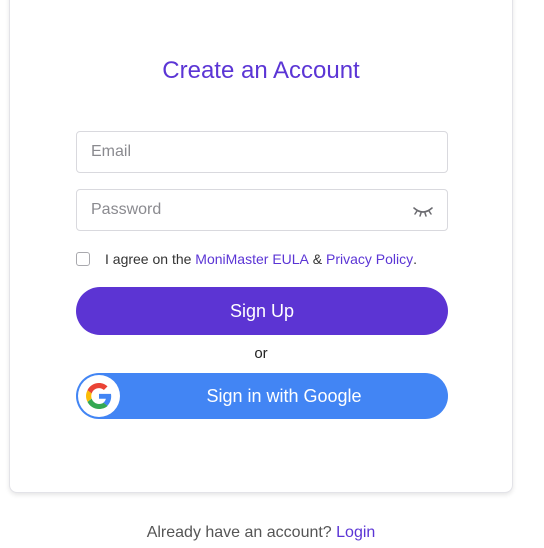  I want to click on google-sign-in-button: Sign in with Google, so click(262, 396).